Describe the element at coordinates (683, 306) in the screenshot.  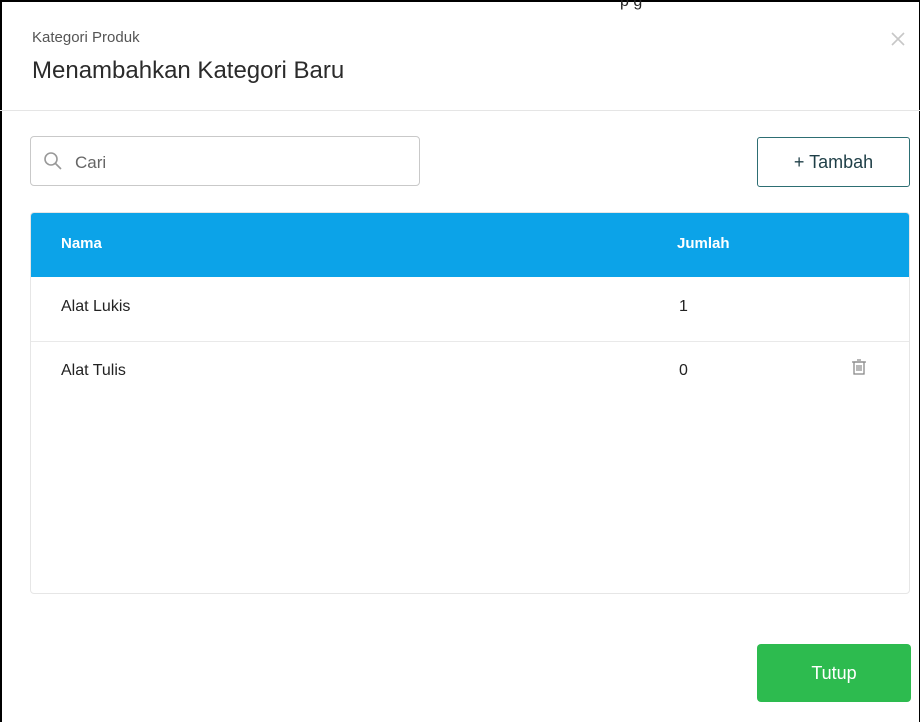
I see `category-count: 1` at that location.